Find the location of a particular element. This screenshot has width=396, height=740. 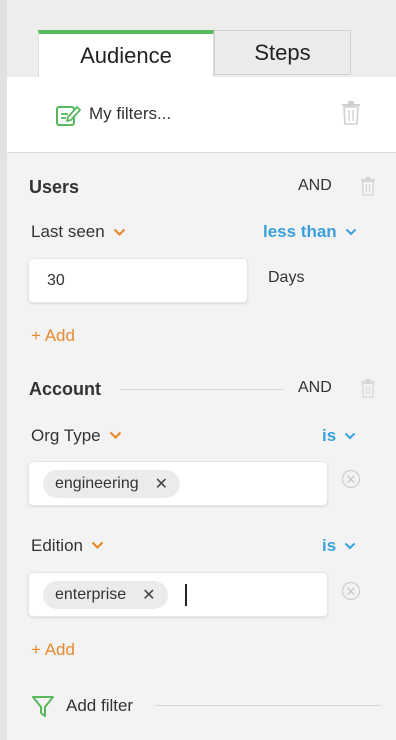

field-label: Last seen is located at coordinates (68, 231).